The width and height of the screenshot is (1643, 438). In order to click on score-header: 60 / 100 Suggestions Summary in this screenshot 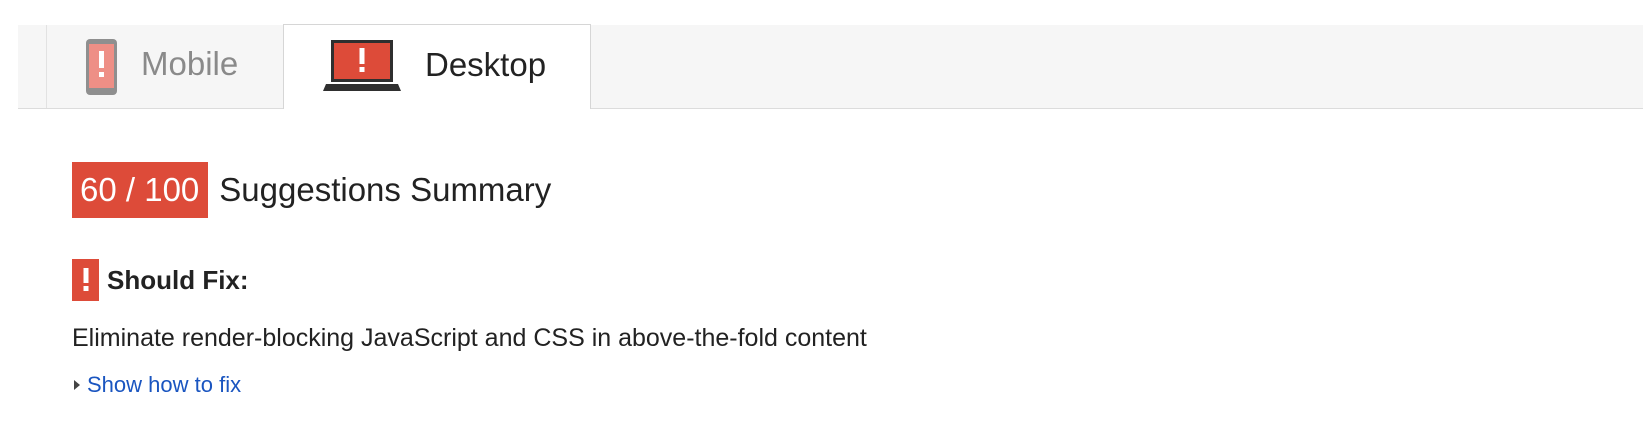, I will do `click(311, 190)`.